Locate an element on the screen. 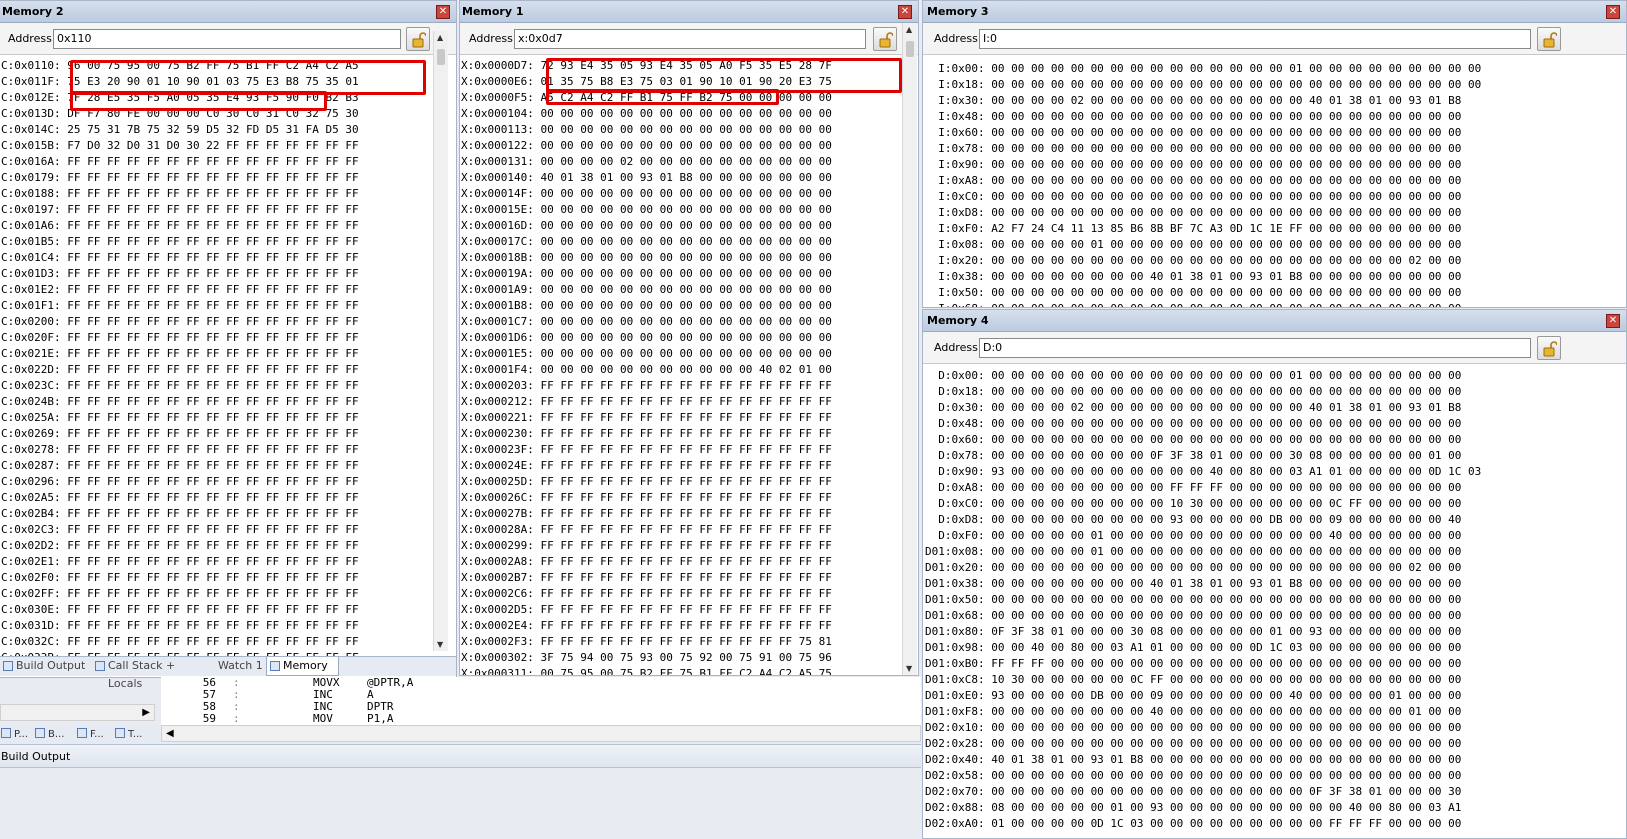 This screenshot has height=839, width=1627. memory3-close-button: ✕ is located at coordinates (1613, 12).